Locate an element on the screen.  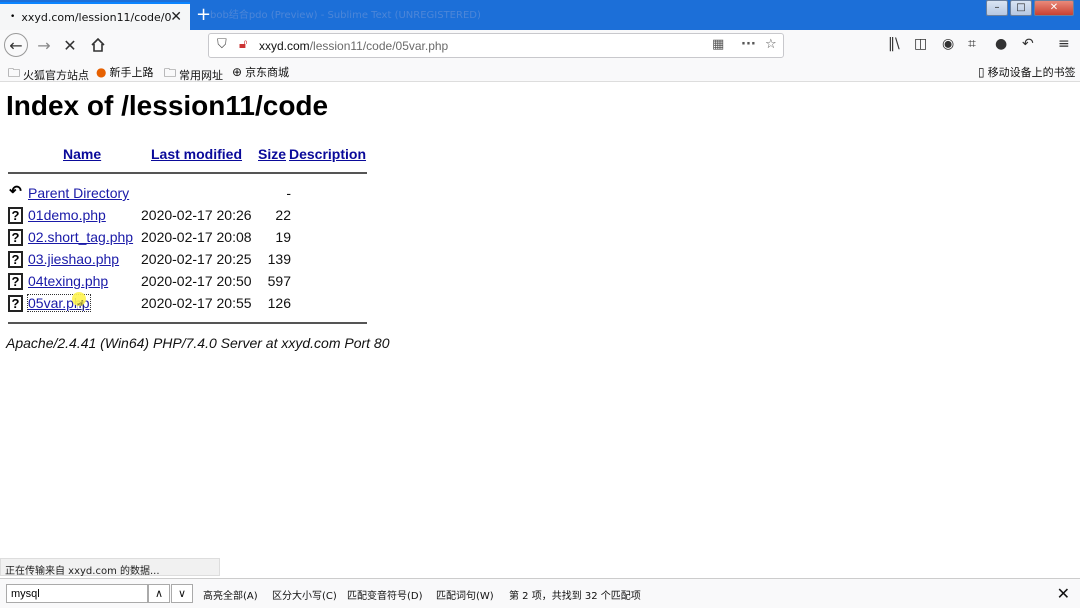
bookmark-label: 常用网址 is located at coordinates (201, 75).